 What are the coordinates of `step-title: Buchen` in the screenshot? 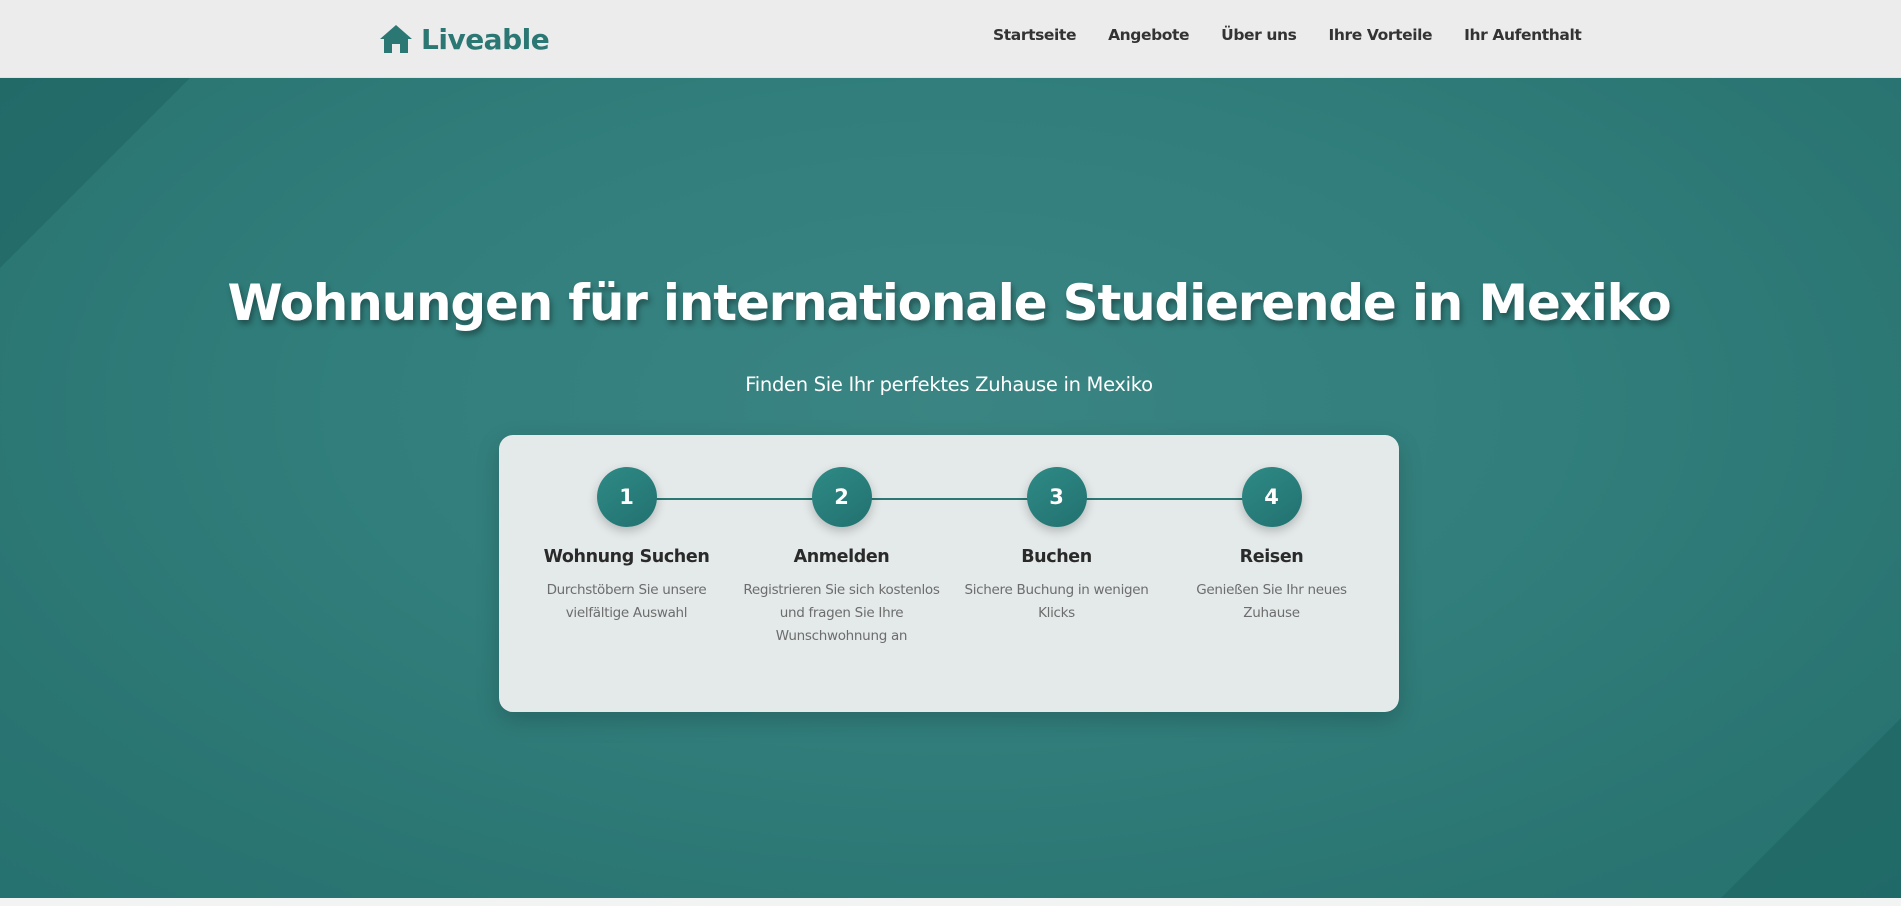 It's located at (1056, 557).